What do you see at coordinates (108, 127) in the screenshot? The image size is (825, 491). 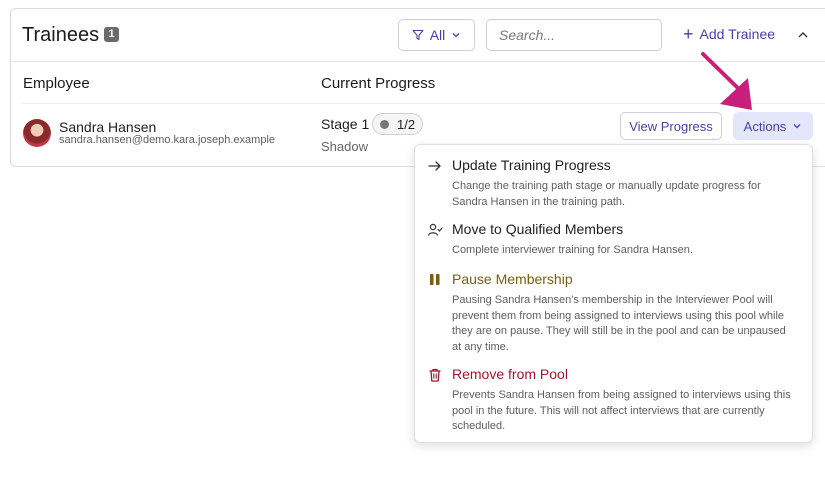 I see `employee-name: Sandra Hansen` at bounding box center [108, 127].